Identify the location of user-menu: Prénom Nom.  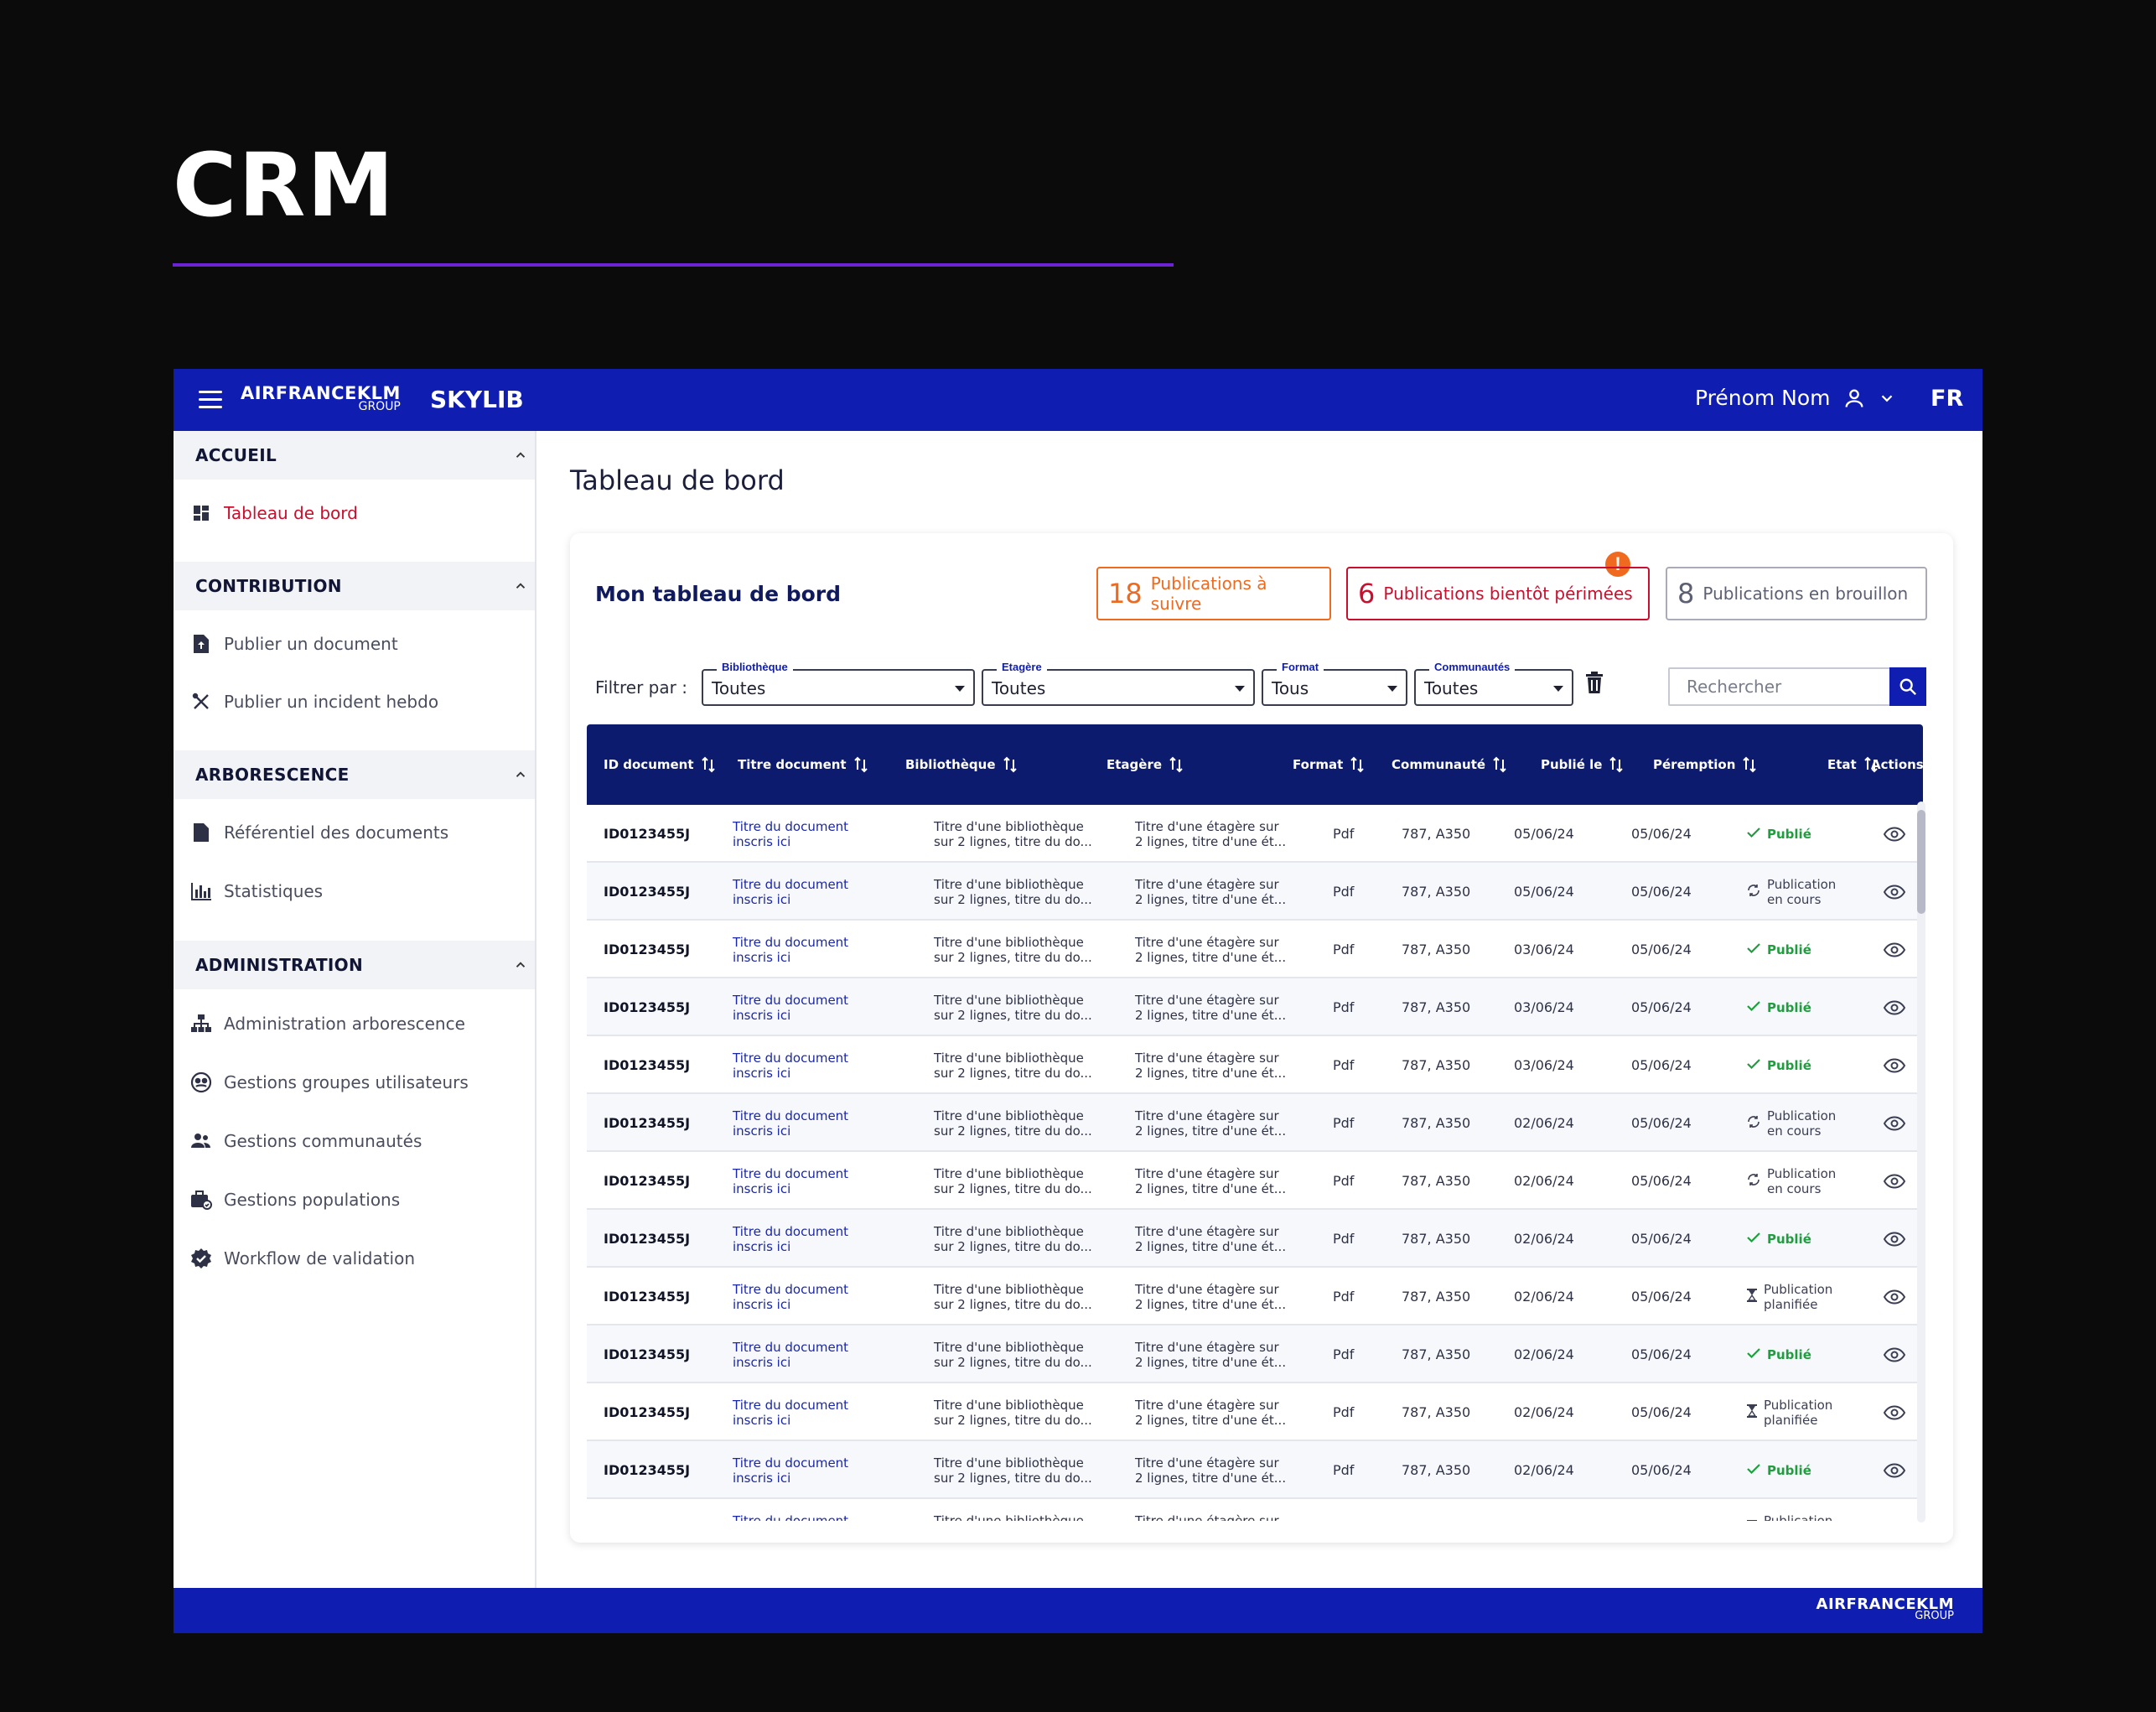
(1795, 398).